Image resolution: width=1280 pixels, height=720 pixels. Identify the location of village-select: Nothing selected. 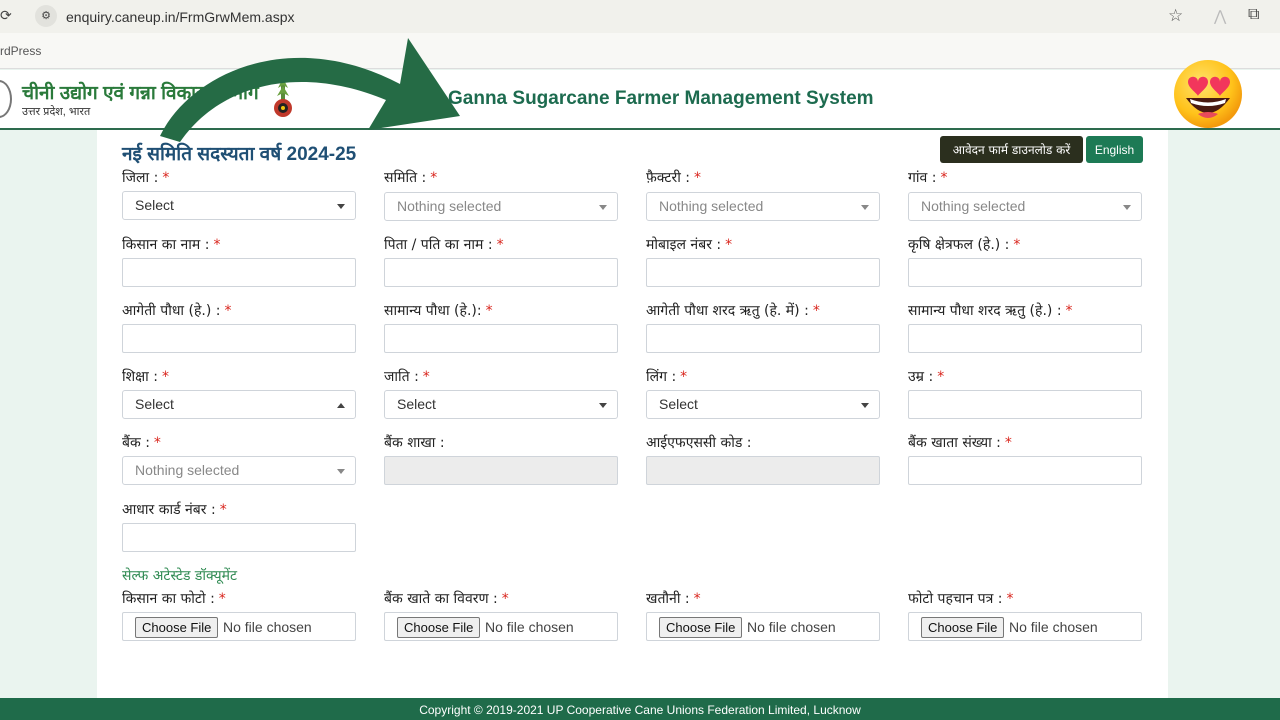
(1025, 206).